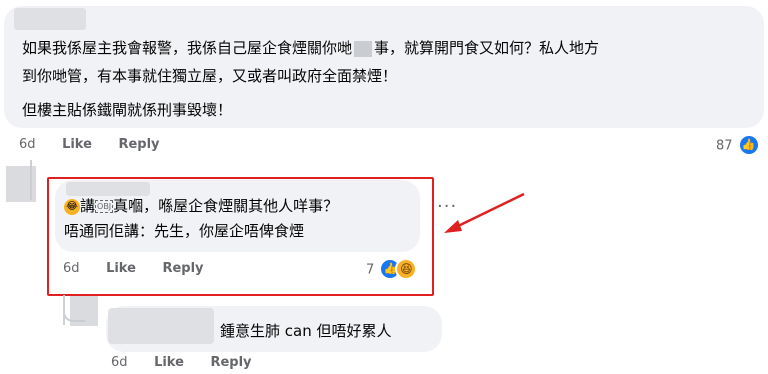  I want to click on reaction-summary: 87 👍, so click(738, 145).